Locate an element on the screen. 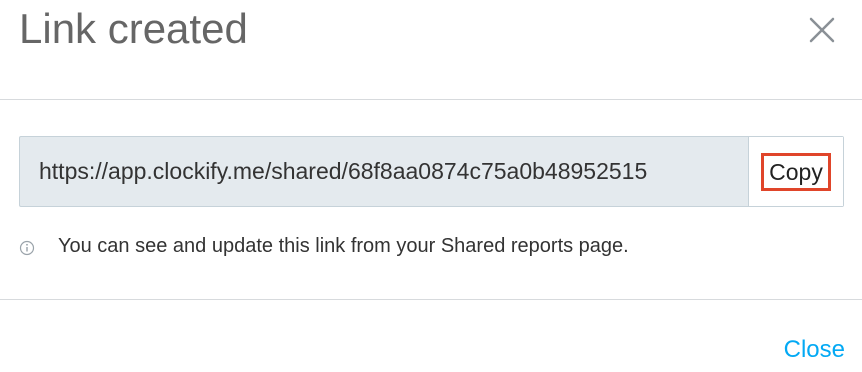  close-icon is located at coordinates (822, 30).